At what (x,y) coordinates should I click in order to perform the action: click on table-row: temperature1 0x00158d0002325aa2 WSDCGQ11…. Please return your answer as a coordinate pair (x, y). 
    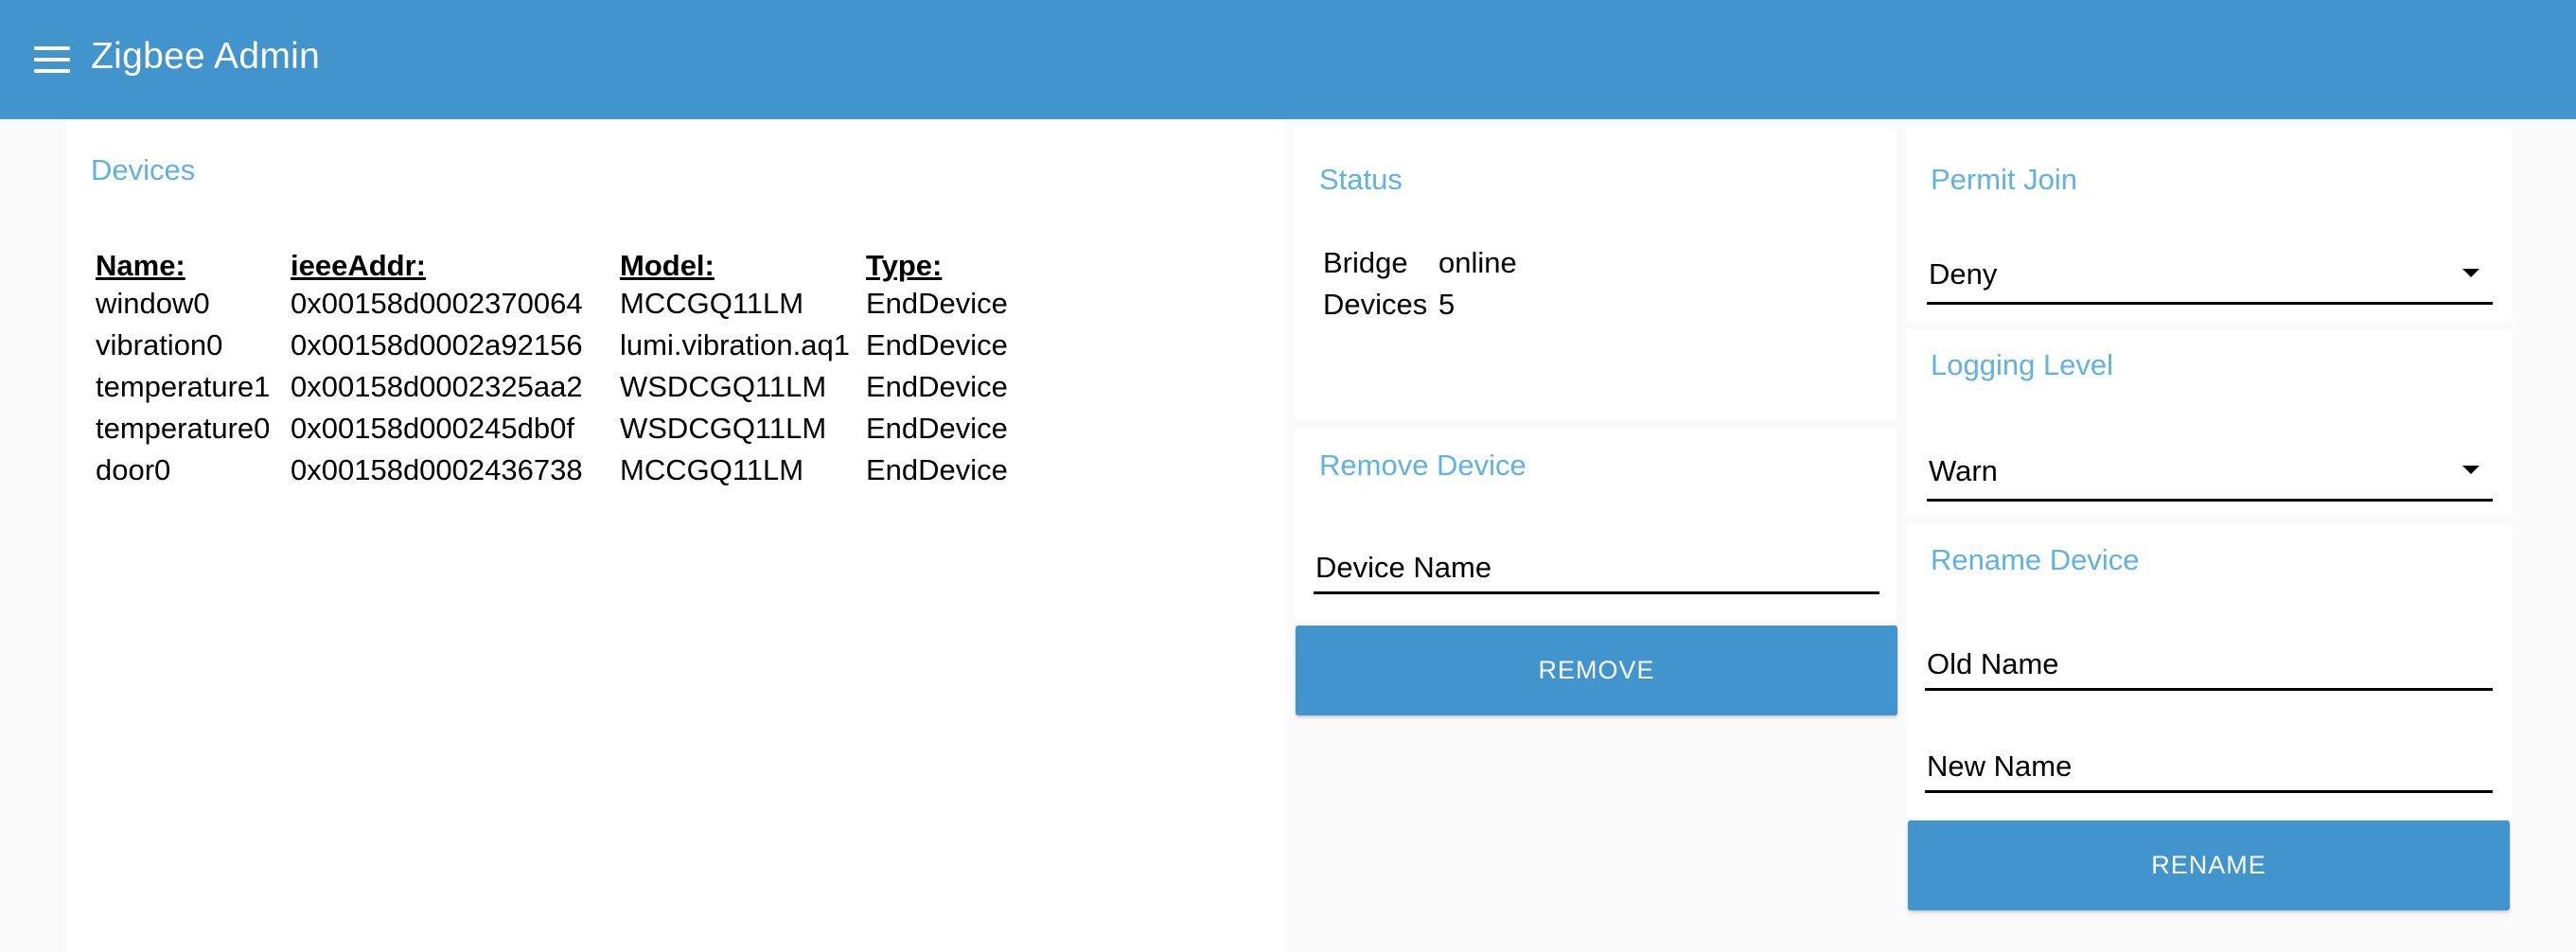
    Looking at the image, I should click on (555, 387).